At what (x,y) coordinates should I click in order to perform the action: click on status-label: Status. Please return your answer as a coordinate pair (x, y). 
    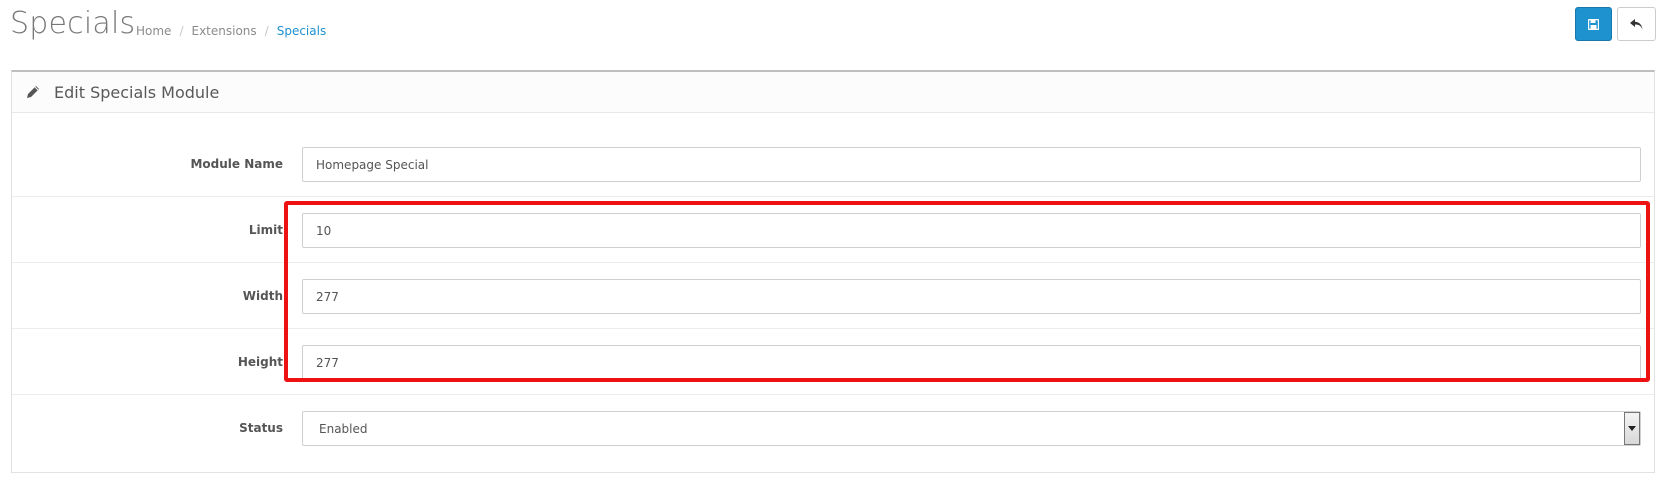
    Looking at the image, I should click on (261, 428).